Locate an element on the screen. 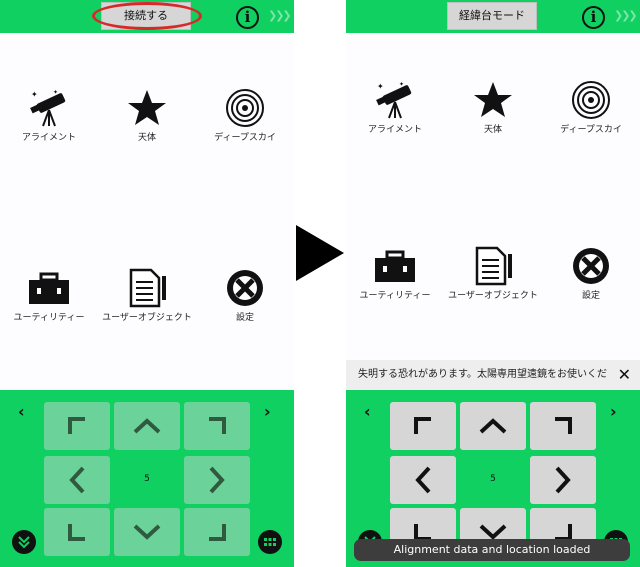 The image size is (640, 567). collapse-icon is located at coordinates (24, 542).